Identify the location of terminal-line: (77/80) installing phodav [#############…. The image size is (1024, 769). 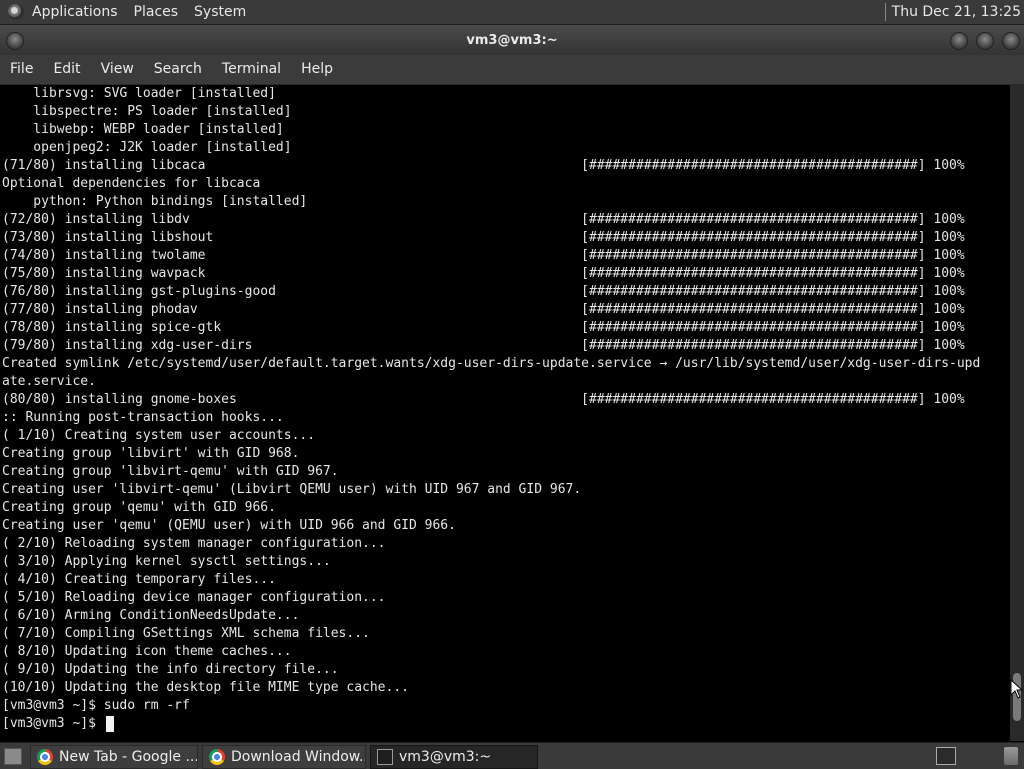
(483, 309).